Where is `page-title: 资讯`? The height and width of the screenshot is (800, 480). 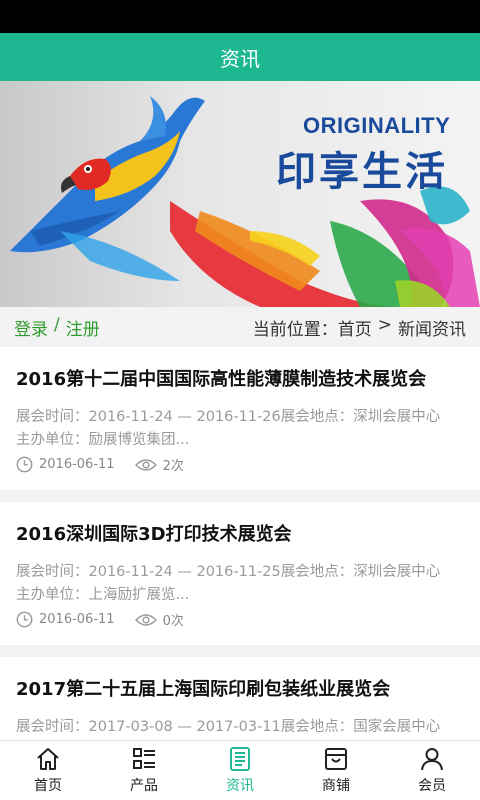
page-title: 资讯 is located at coordinates (240, 58).